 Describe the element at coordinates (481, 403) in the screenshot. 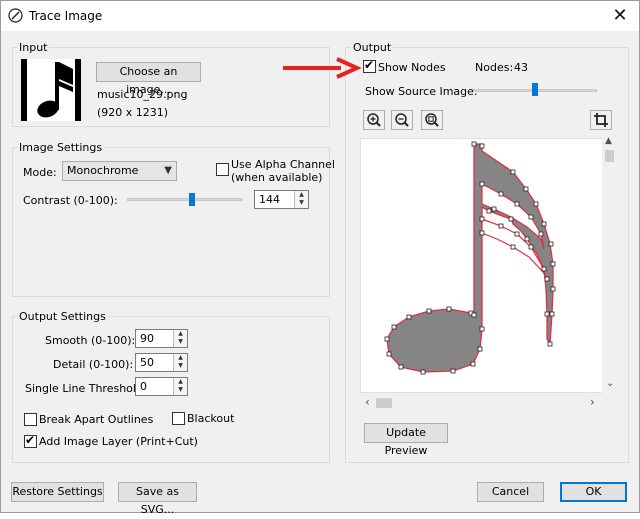

I see `preview-horizontal-scrollbar: ‹ ›` at that location.